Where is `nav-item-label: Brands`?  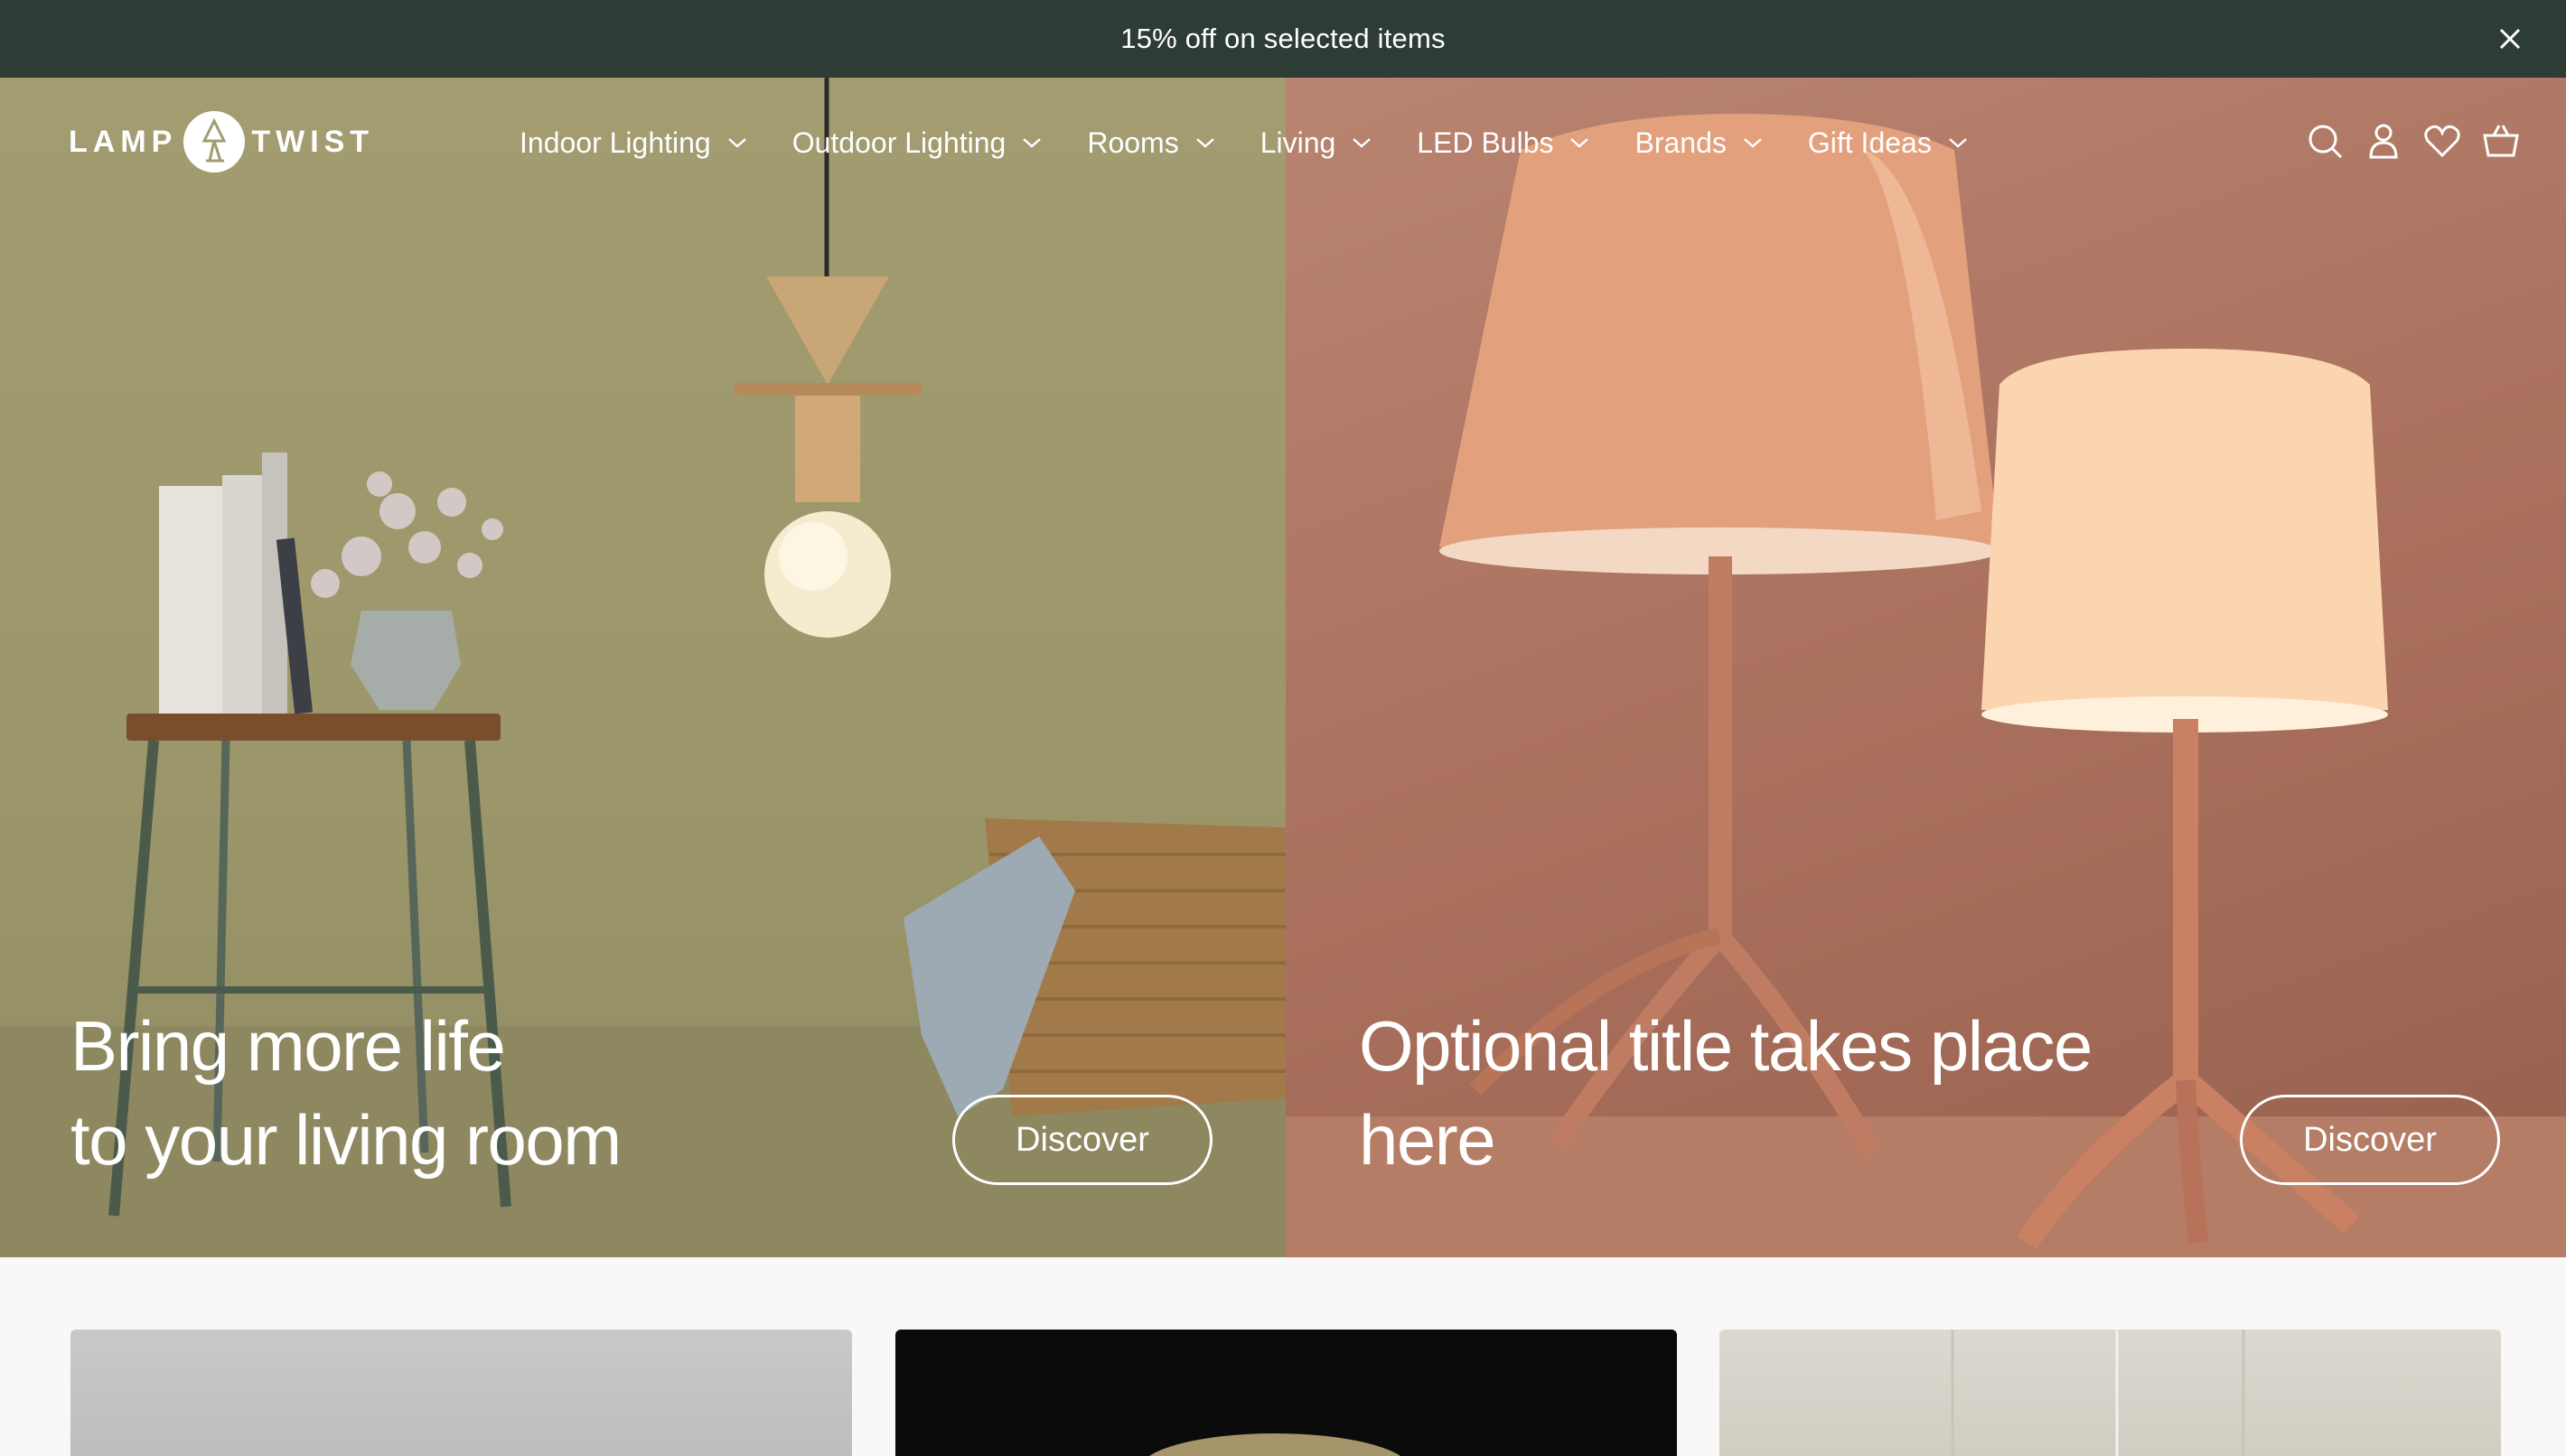 nav-item-label: Brands is located at coordinates (1680, 142).